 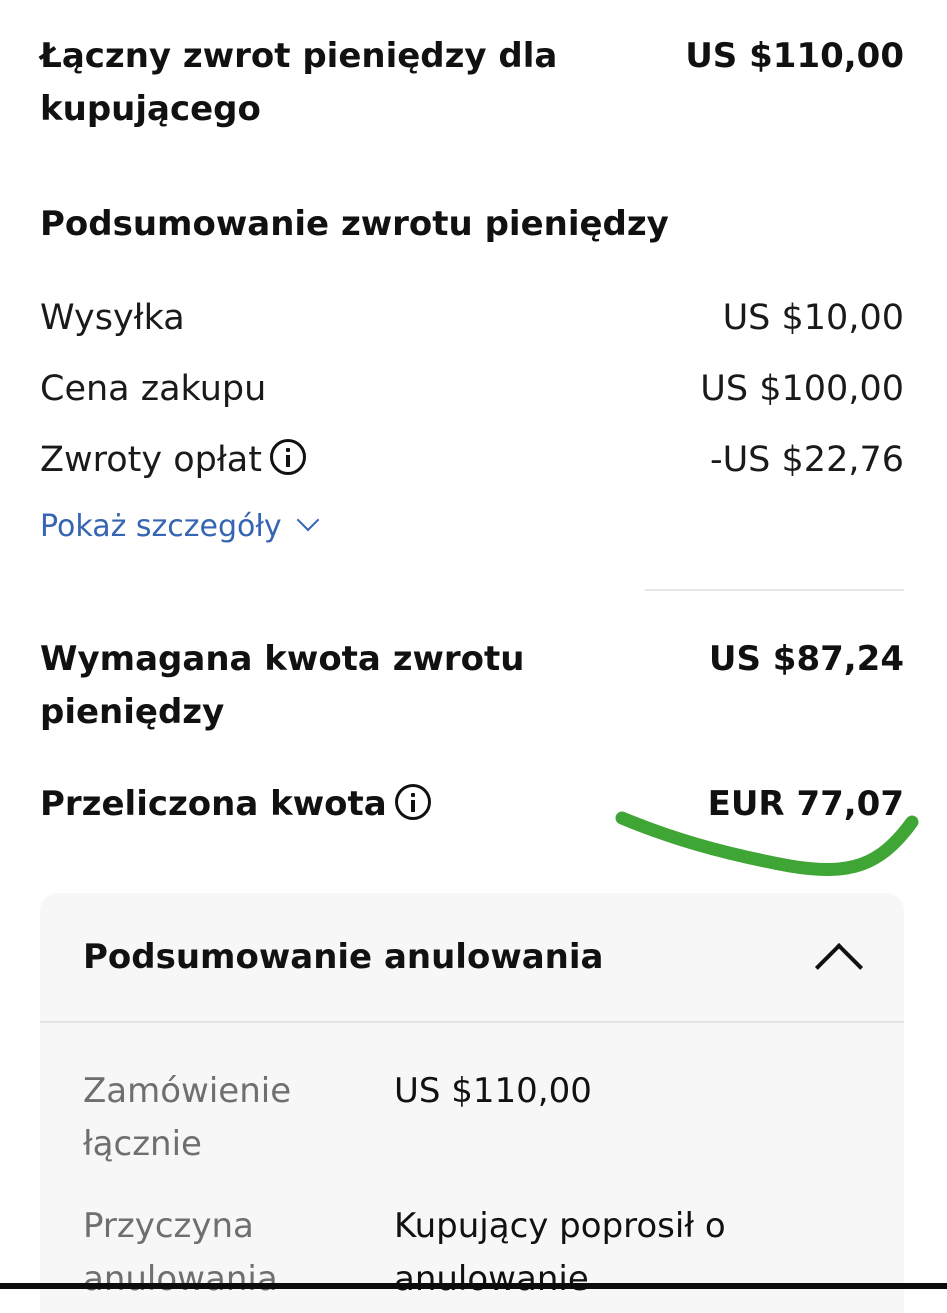 I want to click on required-amount-label: Wymagana kwota zwrotu pieniędzy, so click(x=282, y=685).